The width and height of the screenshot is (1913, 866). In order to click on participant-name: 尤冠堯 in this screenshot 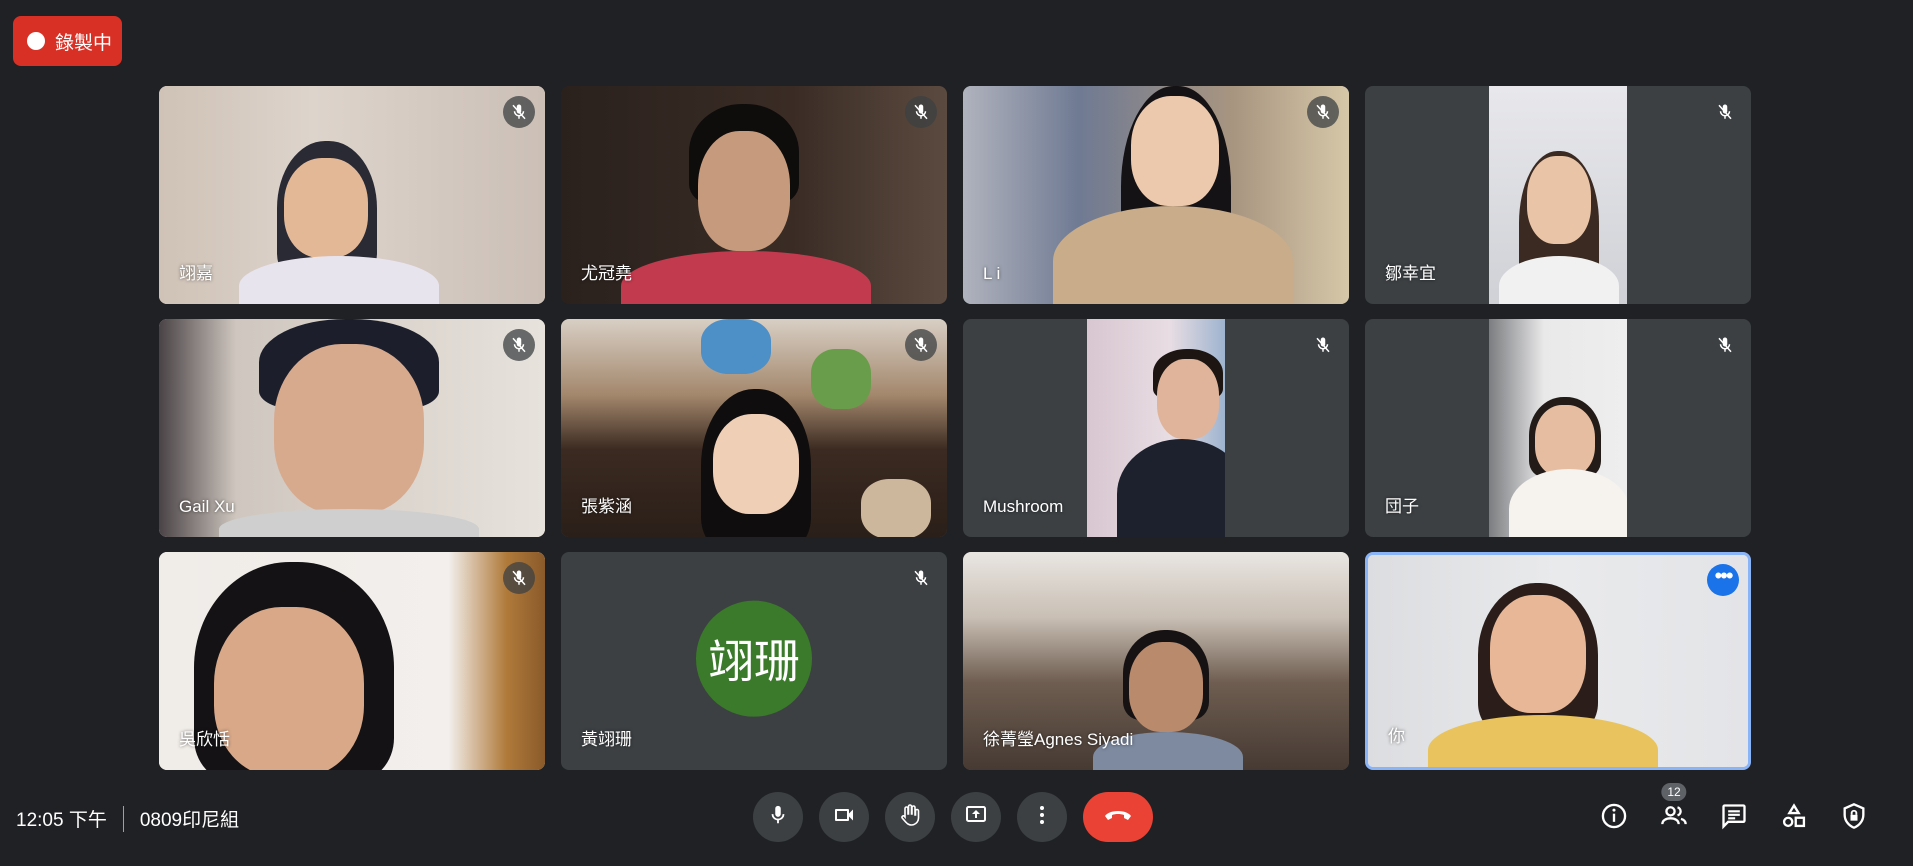, I will do `click(606, 273)`.